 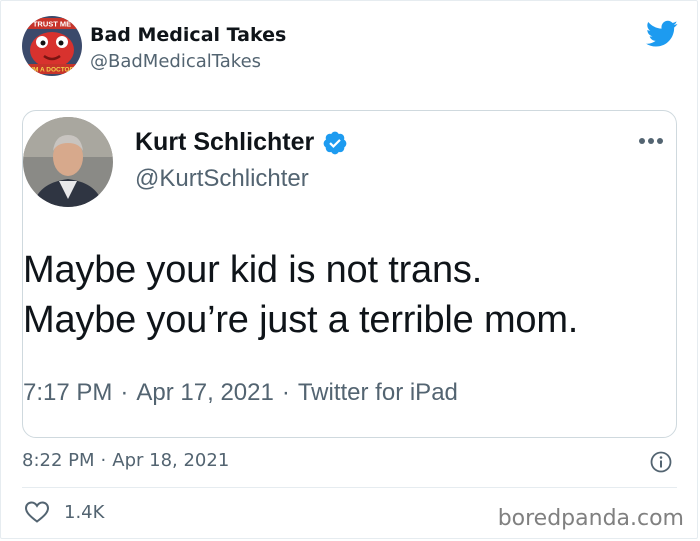 What do you see at coordinates (222, 179) in the screenshot?
I see `quoted-author-handle: @KurtSchlichter` at bounding box center [222, 179].